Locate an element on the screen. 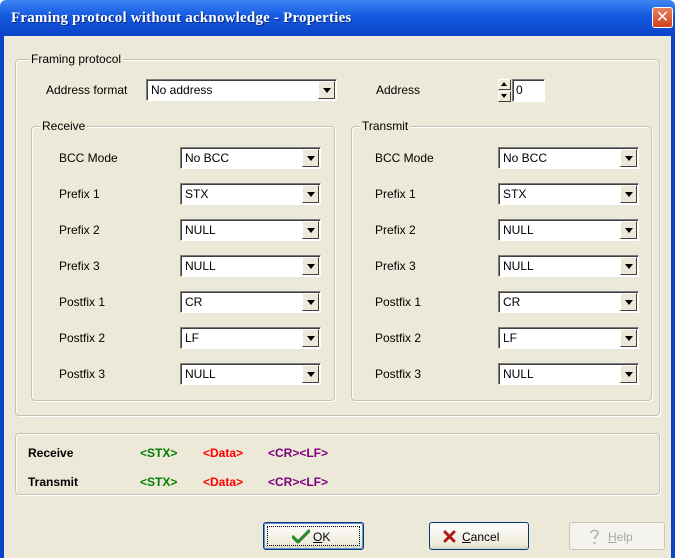 This screenshot has height=558, width=675. cancel-button-label: Cancel is located at coordinates (481, 537).